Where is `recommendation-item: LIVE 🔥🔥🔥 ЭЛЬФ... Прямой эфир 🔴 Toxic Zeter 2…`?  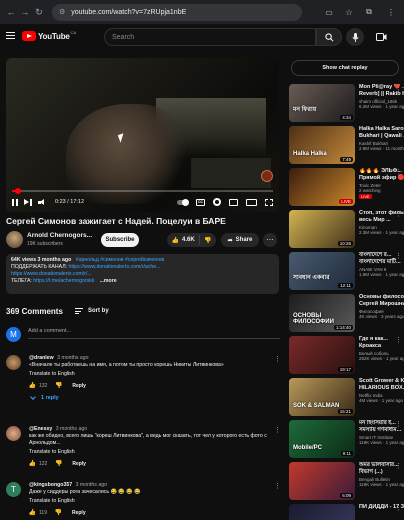
recommendation-item: LIVE 🔥🔥🔥 ЭЛЬФ... Прямой эфир 🔴 Toxic Zeter 2… is located at coordinates (346, 188).